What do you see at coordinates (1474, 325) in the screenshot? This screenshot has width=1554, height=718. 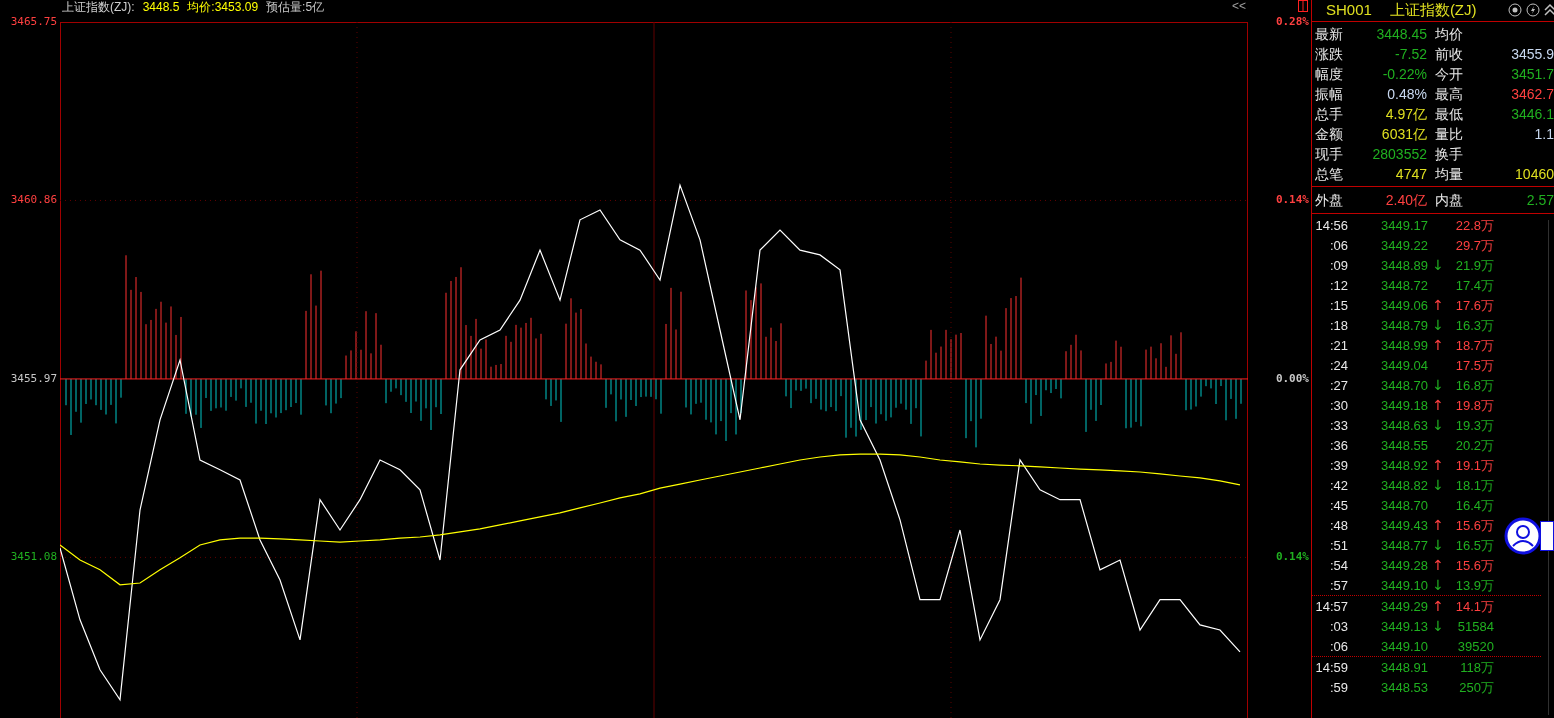 I see `tick-volume: 16.3万` at bounding box center [1474, 325].